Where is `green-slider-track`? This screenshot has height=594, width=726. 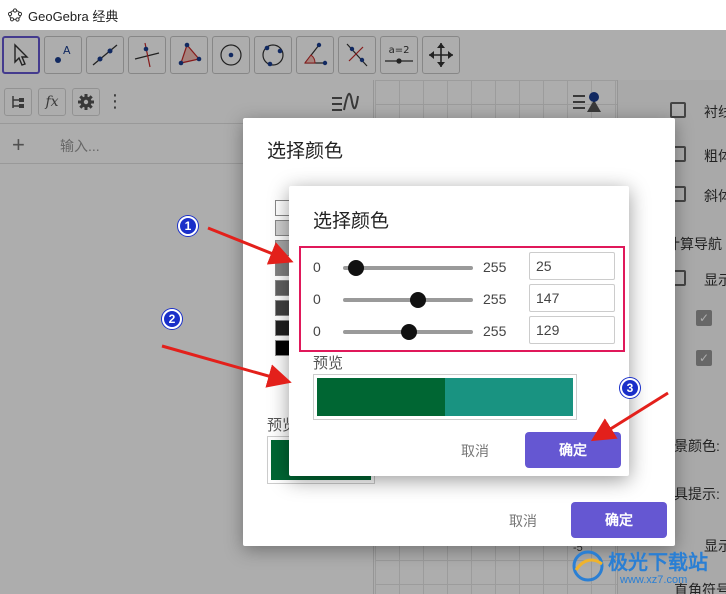 green-slider-track is located at coordinates (408, 300).